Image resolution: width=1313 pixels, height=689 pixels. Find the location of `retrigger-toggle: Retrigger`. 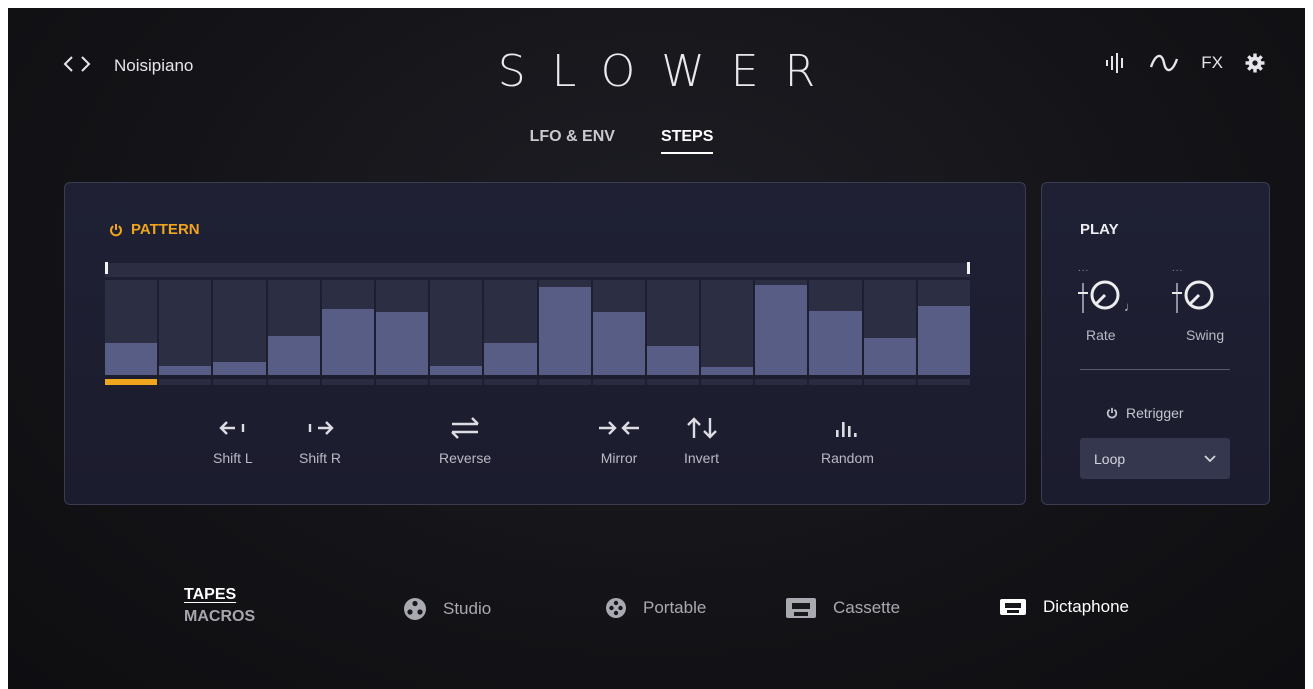

retrigger-toggle: Retrigger is located at coordinates (1145, 413).